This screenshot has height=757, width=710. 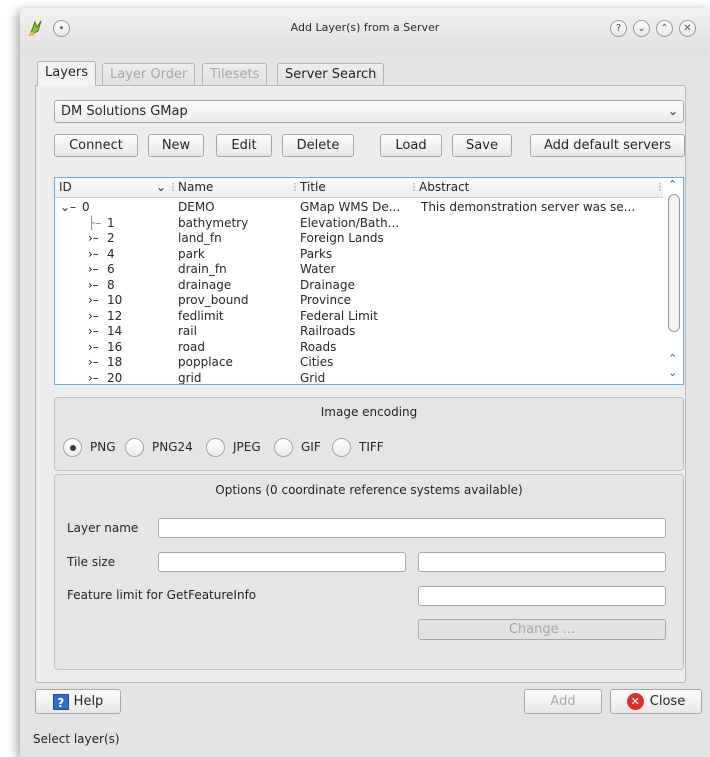 What do you see at coordinates (326, 300) in the screenshot?
I see `row-title: Province` at bounding box center [326, 300].